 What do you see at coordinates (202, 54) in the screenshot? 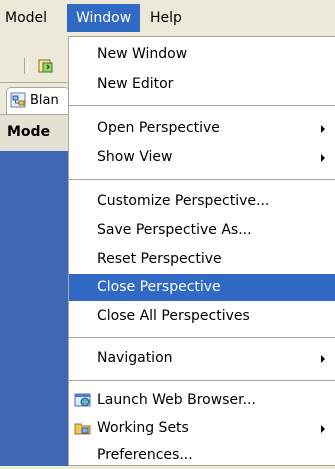
I see `menu-item-new-window: New Window` at bounding box center [202, 54].